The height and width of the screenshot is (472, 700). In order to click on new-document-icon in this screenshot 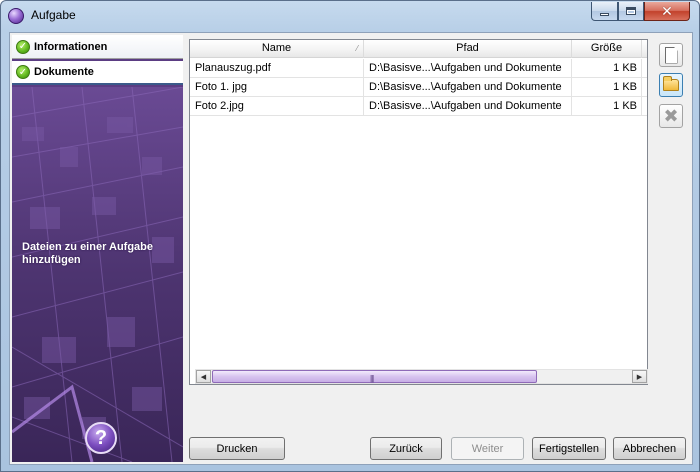, I will do `click(671, 55)`.